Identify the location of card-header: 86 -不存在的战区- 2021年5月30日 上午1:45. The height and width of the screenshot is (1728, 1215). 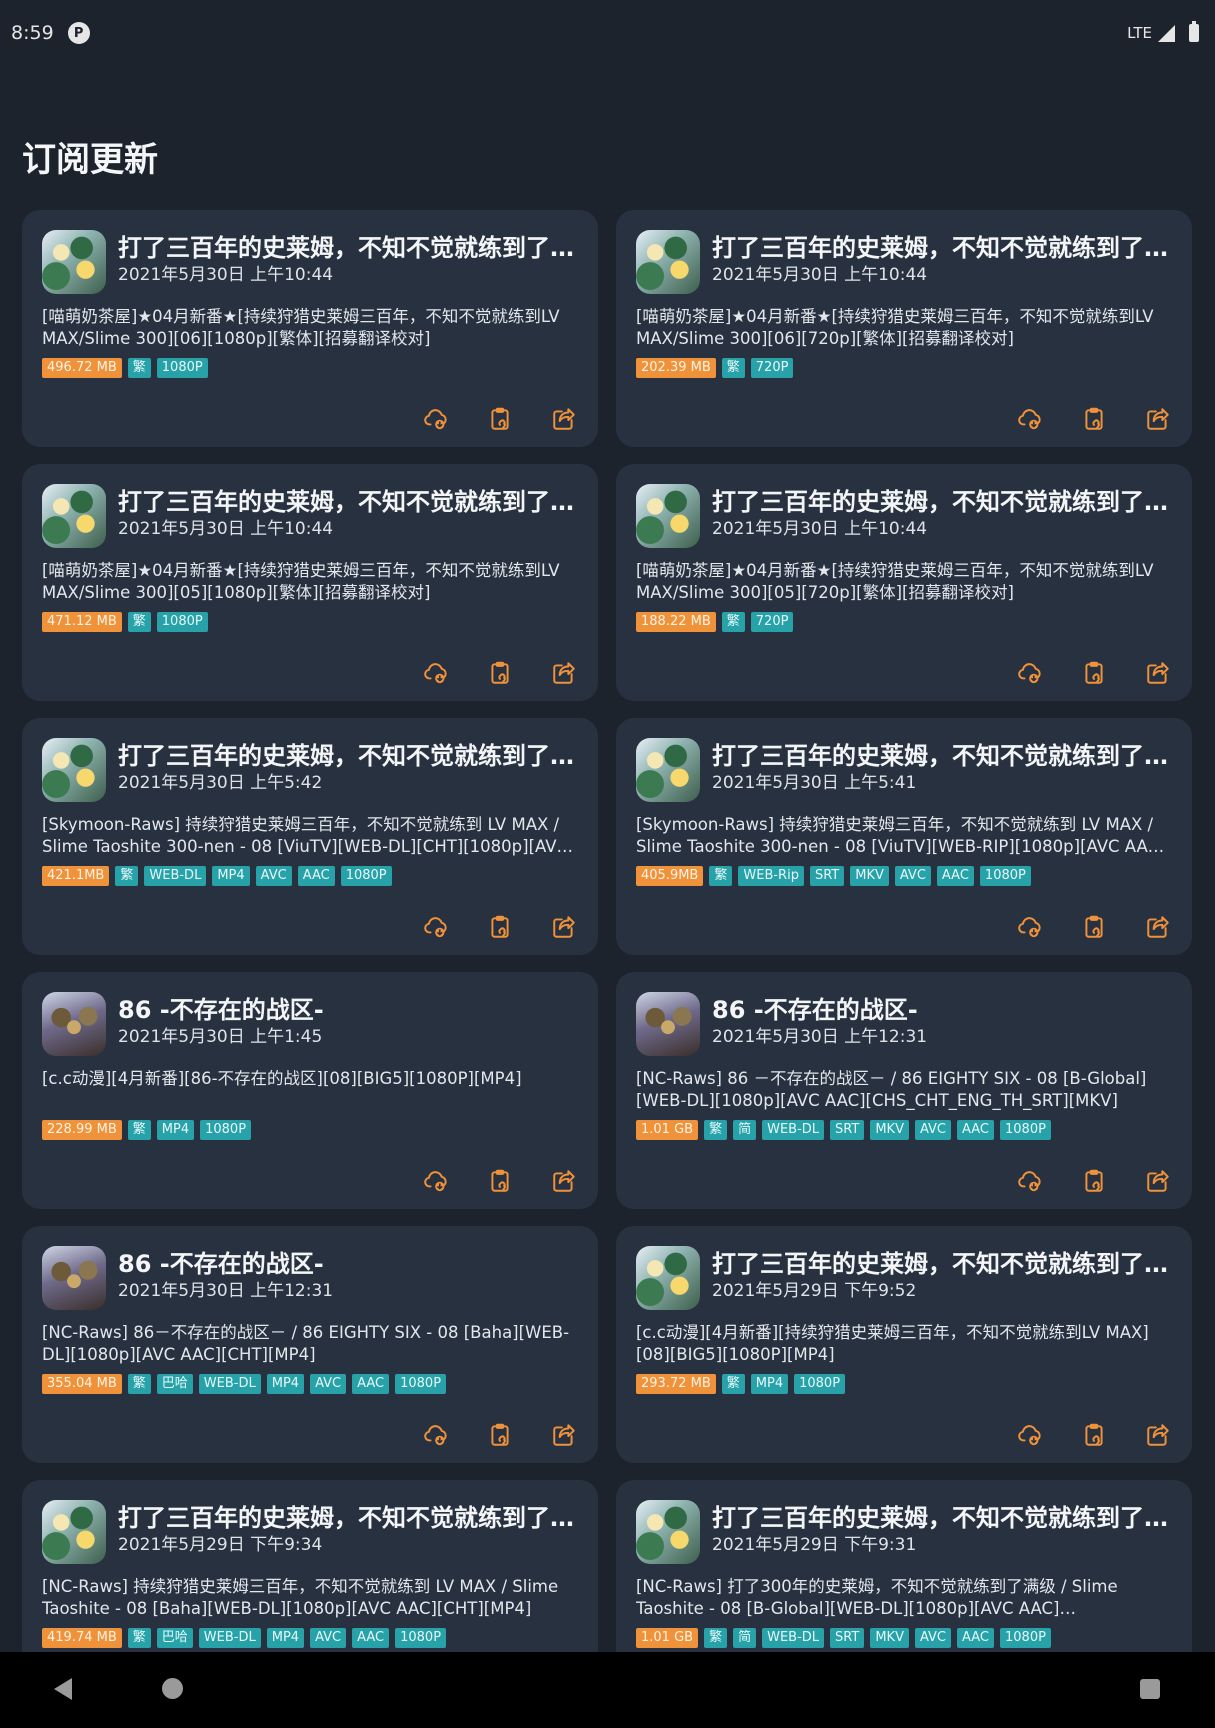
(310, 1024).